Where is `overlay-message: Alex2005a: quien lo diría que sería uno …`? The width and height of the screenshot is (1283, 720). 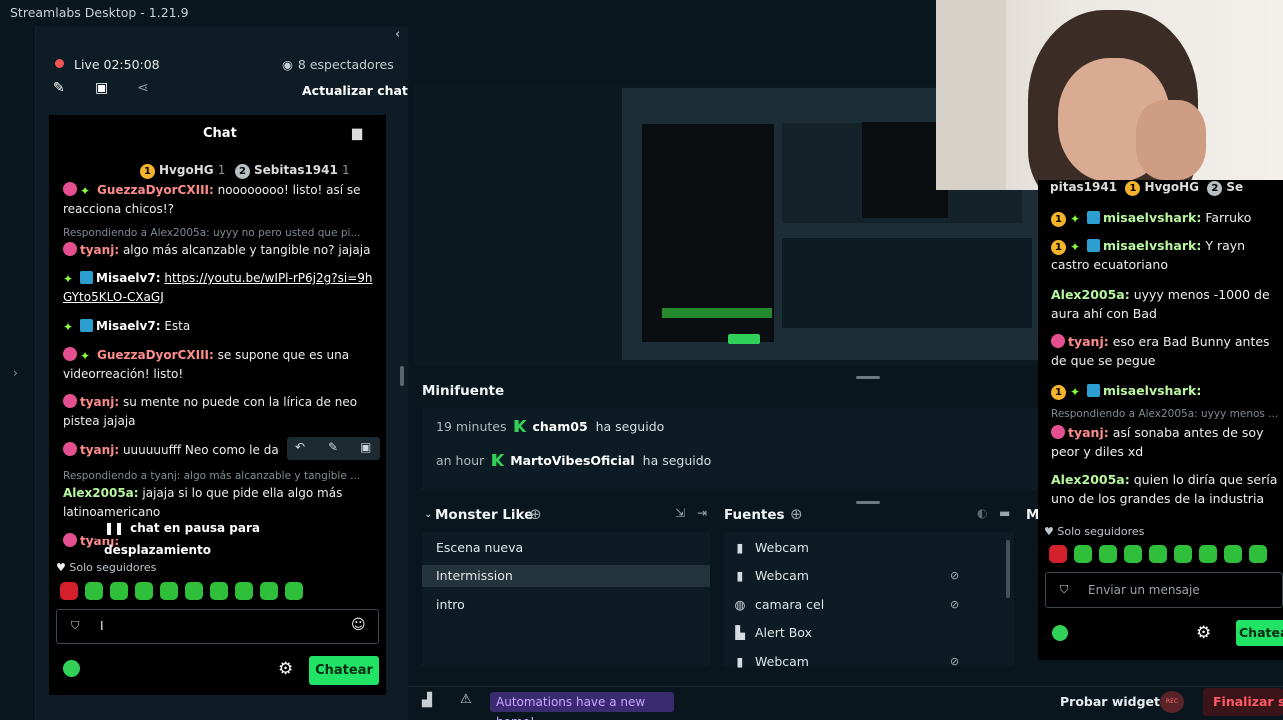
overlay-message: Alex2005a: quien lo diría que sería uno … is located at coordinates (1164, 489).